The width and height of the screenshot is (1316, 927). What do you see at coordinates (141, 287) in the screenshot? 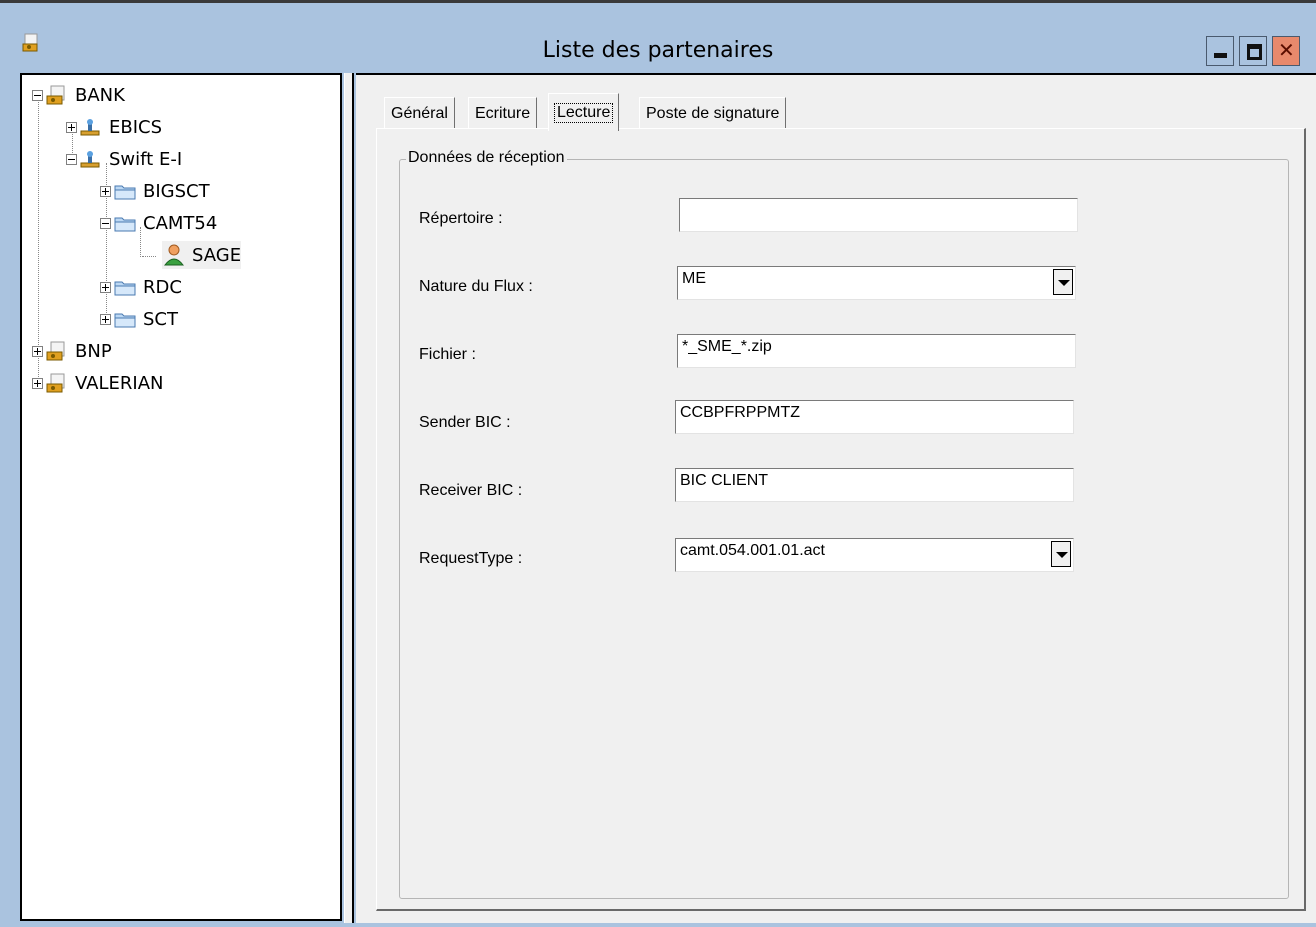
I see `tree-item-rdc: RDC` at bounding box center [141, 287].